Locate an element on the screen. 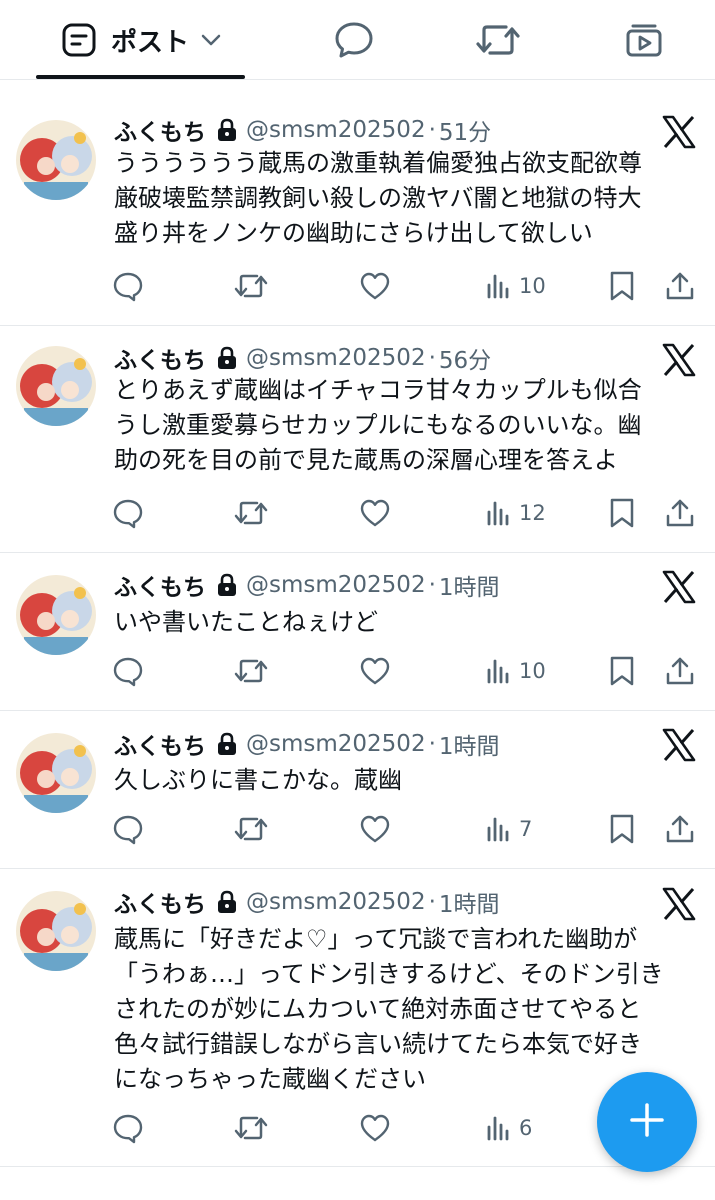 This screenshot has height=1200, width=715. views-button: 7 is located at coordinates (509, 829).